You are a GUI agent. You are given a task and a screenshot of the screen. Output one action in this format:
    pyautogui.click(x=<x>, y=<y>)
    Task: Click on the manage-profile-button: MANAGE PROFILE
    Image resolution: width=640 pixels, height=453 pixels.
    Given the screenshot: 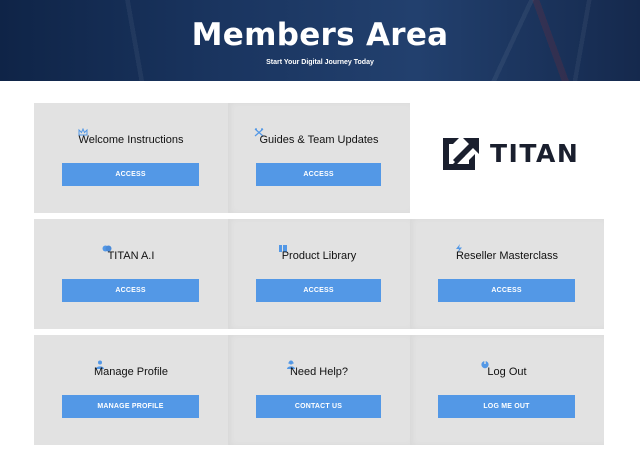 What is the action you would take?
    pyautogui.click(x=130, y=406)
    